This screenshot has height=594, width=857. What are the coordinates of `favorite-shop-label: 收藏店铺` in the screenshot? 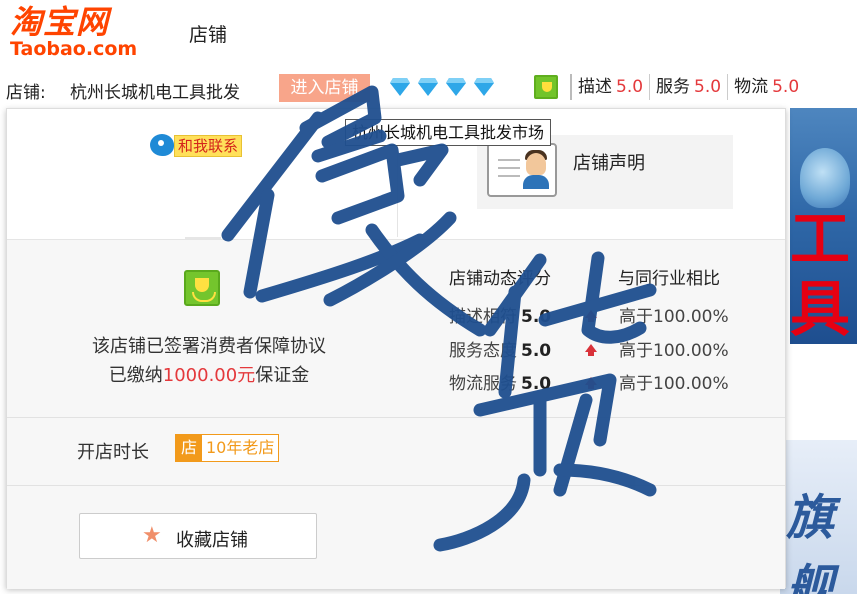 It's located at (212, 540).